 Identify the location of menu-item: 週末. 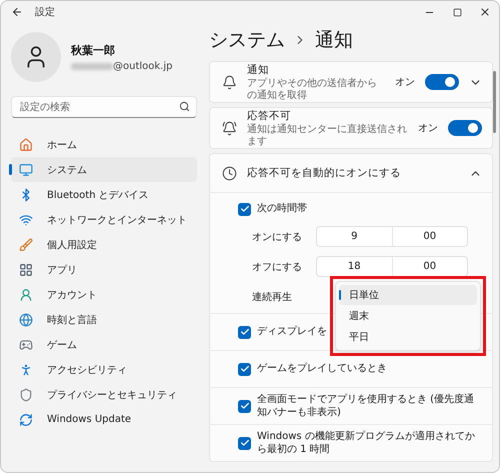
(408, 316).